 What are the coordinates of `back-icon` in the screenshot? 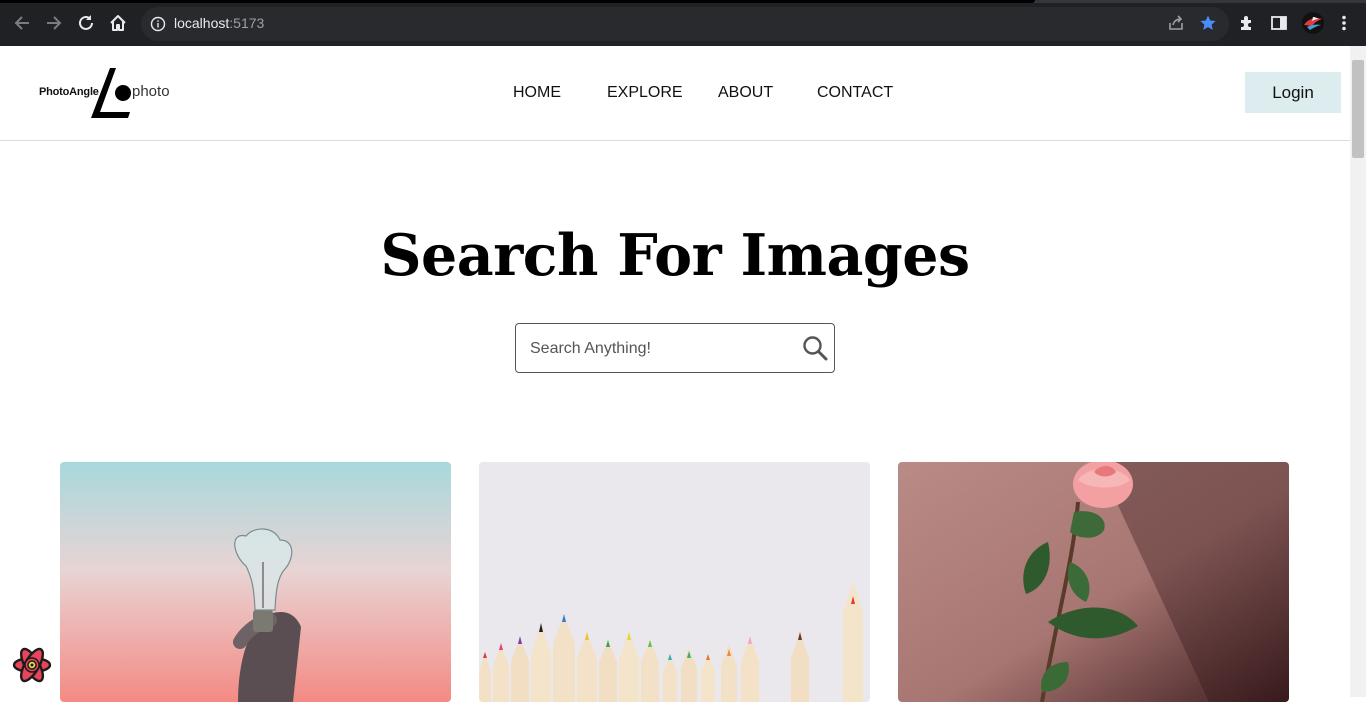 It's located at (22, 23).